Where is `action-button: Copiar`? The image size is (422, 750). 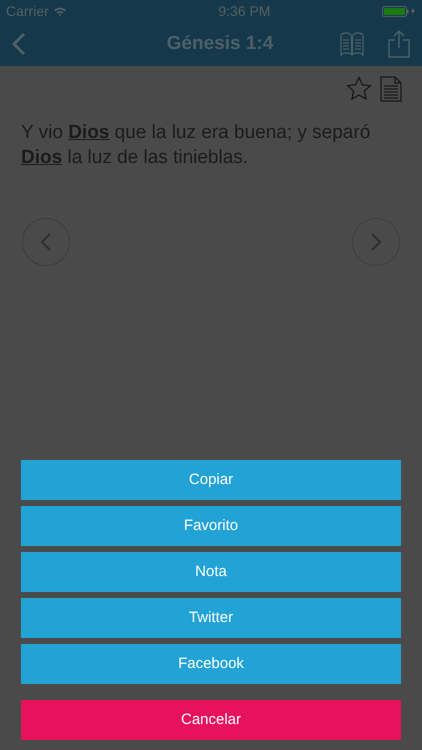
action-button: Copiar is located at coordinates (211, 480).